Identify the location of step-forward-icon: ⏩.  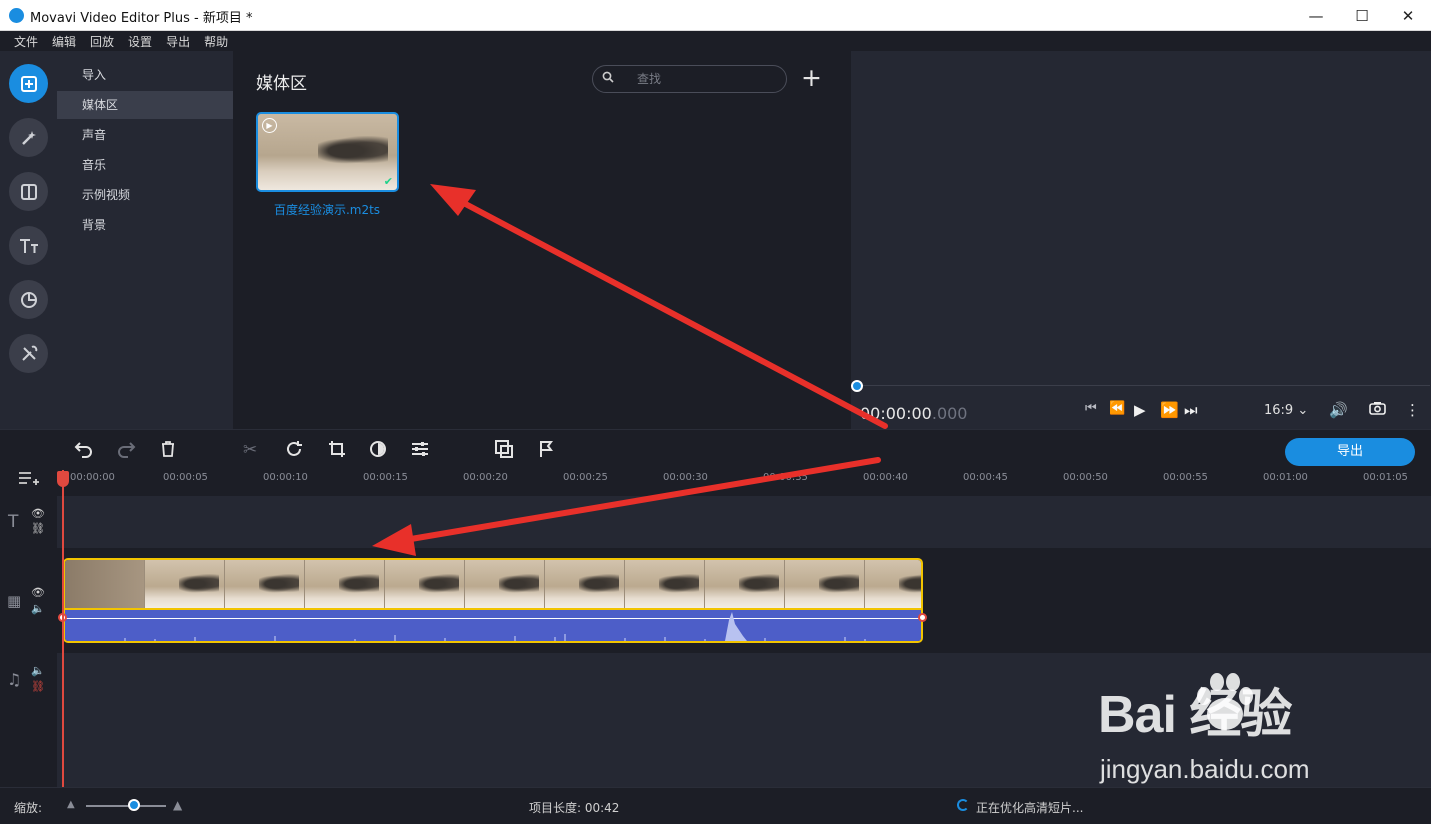
(1169, 410).